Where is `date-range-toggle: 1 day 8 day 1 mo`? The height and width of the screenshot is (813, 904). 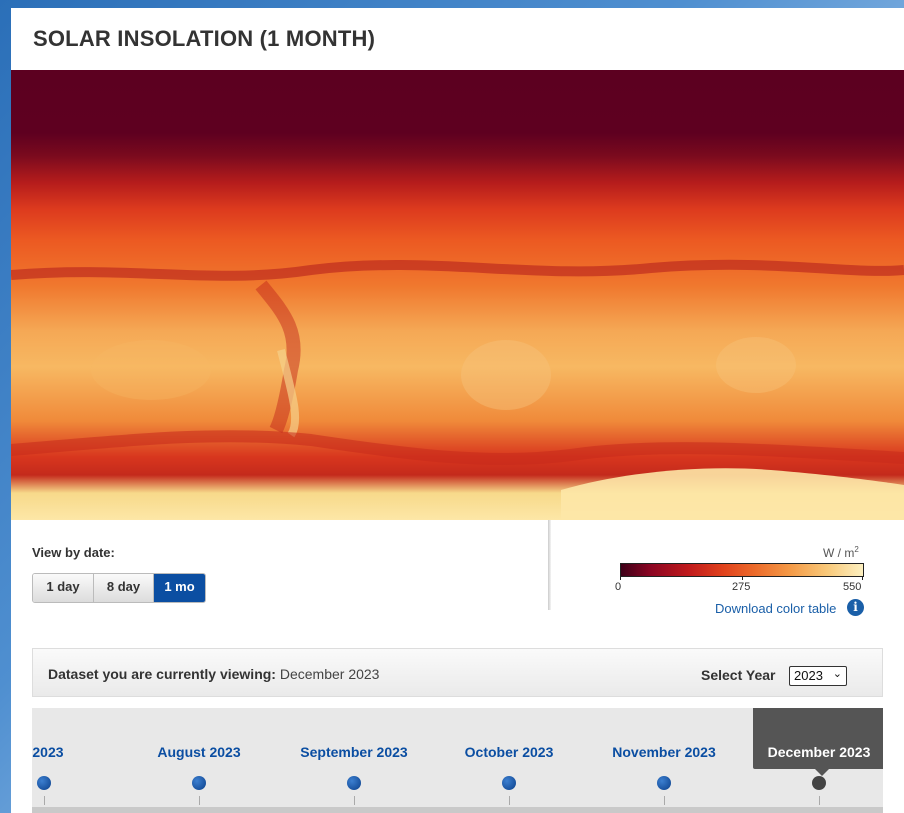
date-range-toggle: 1 day 8 day 1 mo is located at coordinates (119, 588).